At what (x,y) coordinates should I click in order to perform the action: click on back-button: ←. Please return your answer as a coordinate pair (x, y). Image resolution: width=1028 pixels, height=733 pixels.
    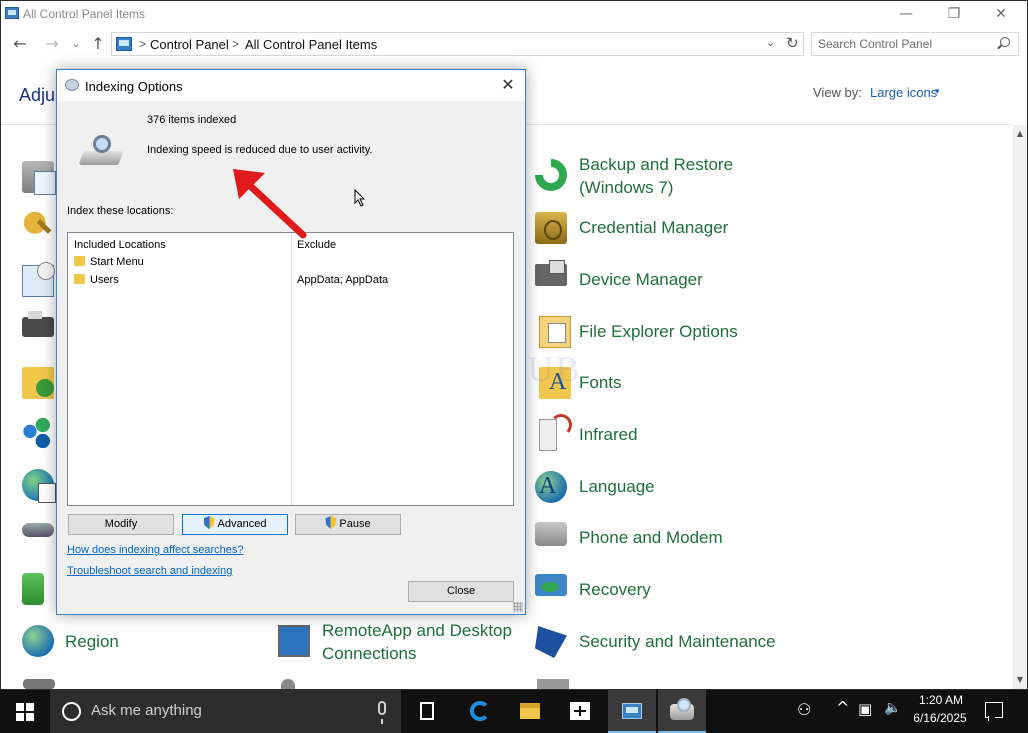
    Looking at the image, I should click on (20, 44).